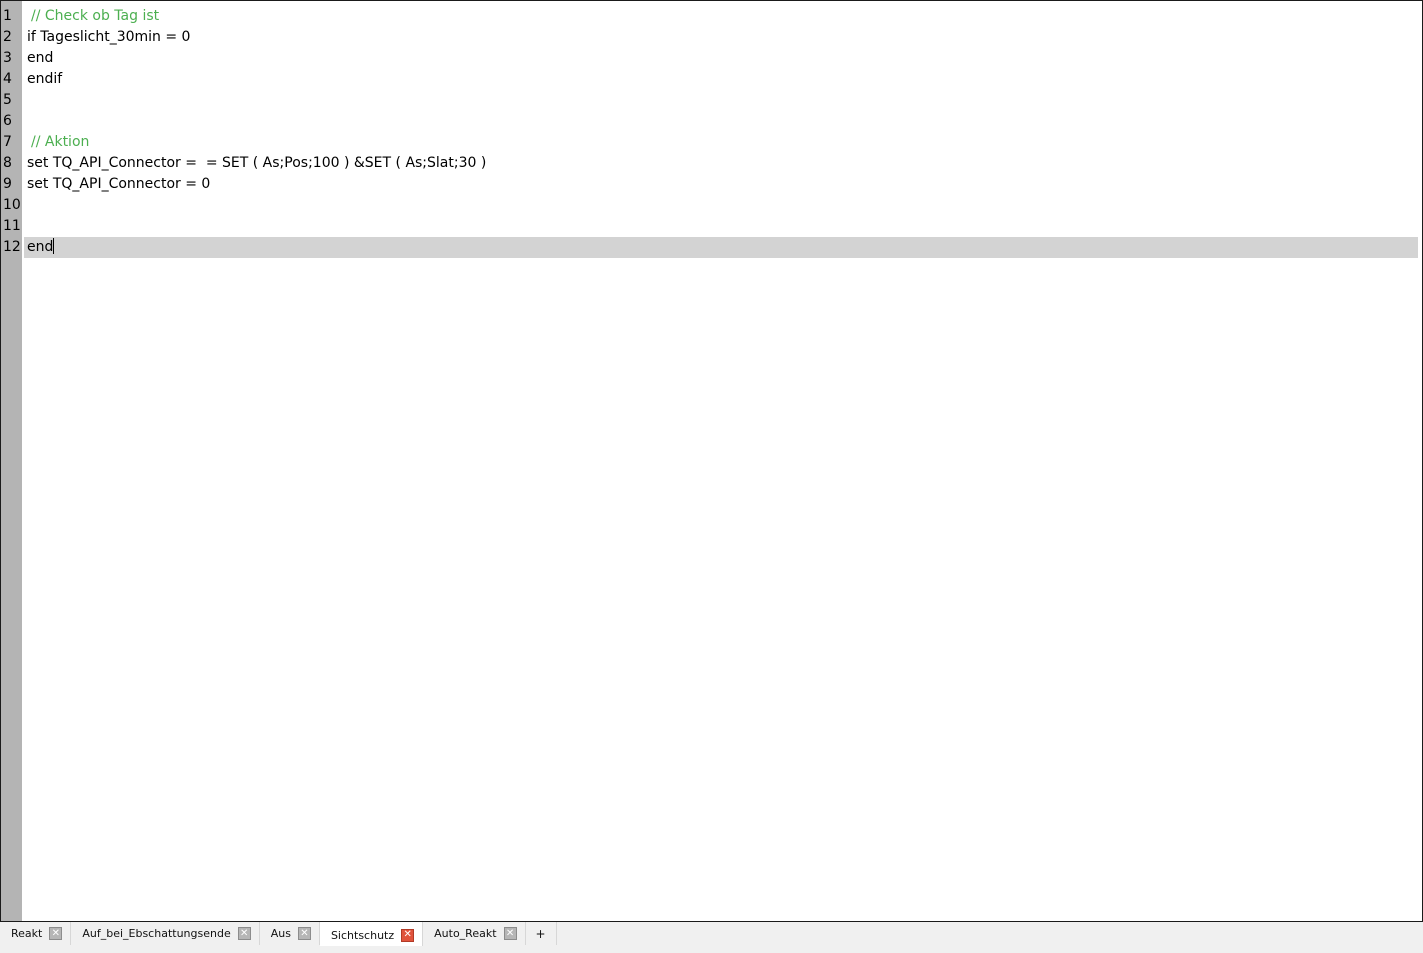  What do you see at coordinates (7, 58) in the screenshot?
I see `line-number: 3` at bounding box center [7, 58].